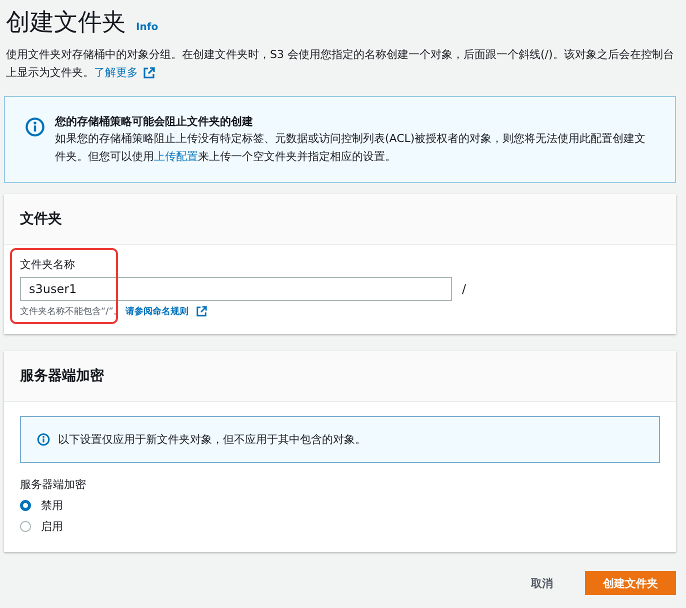  Describe the element at coordinates (340, 64) in the screenshot. I see `page-description: 使用文件夹对存储桶中的对象分组。在创建文件夹时，S3 会使用您指定的名称创建一个对象，后面跟一个斜线(/)。该对象之后会在控制台上显示为文件夹。了解更多` at that location.